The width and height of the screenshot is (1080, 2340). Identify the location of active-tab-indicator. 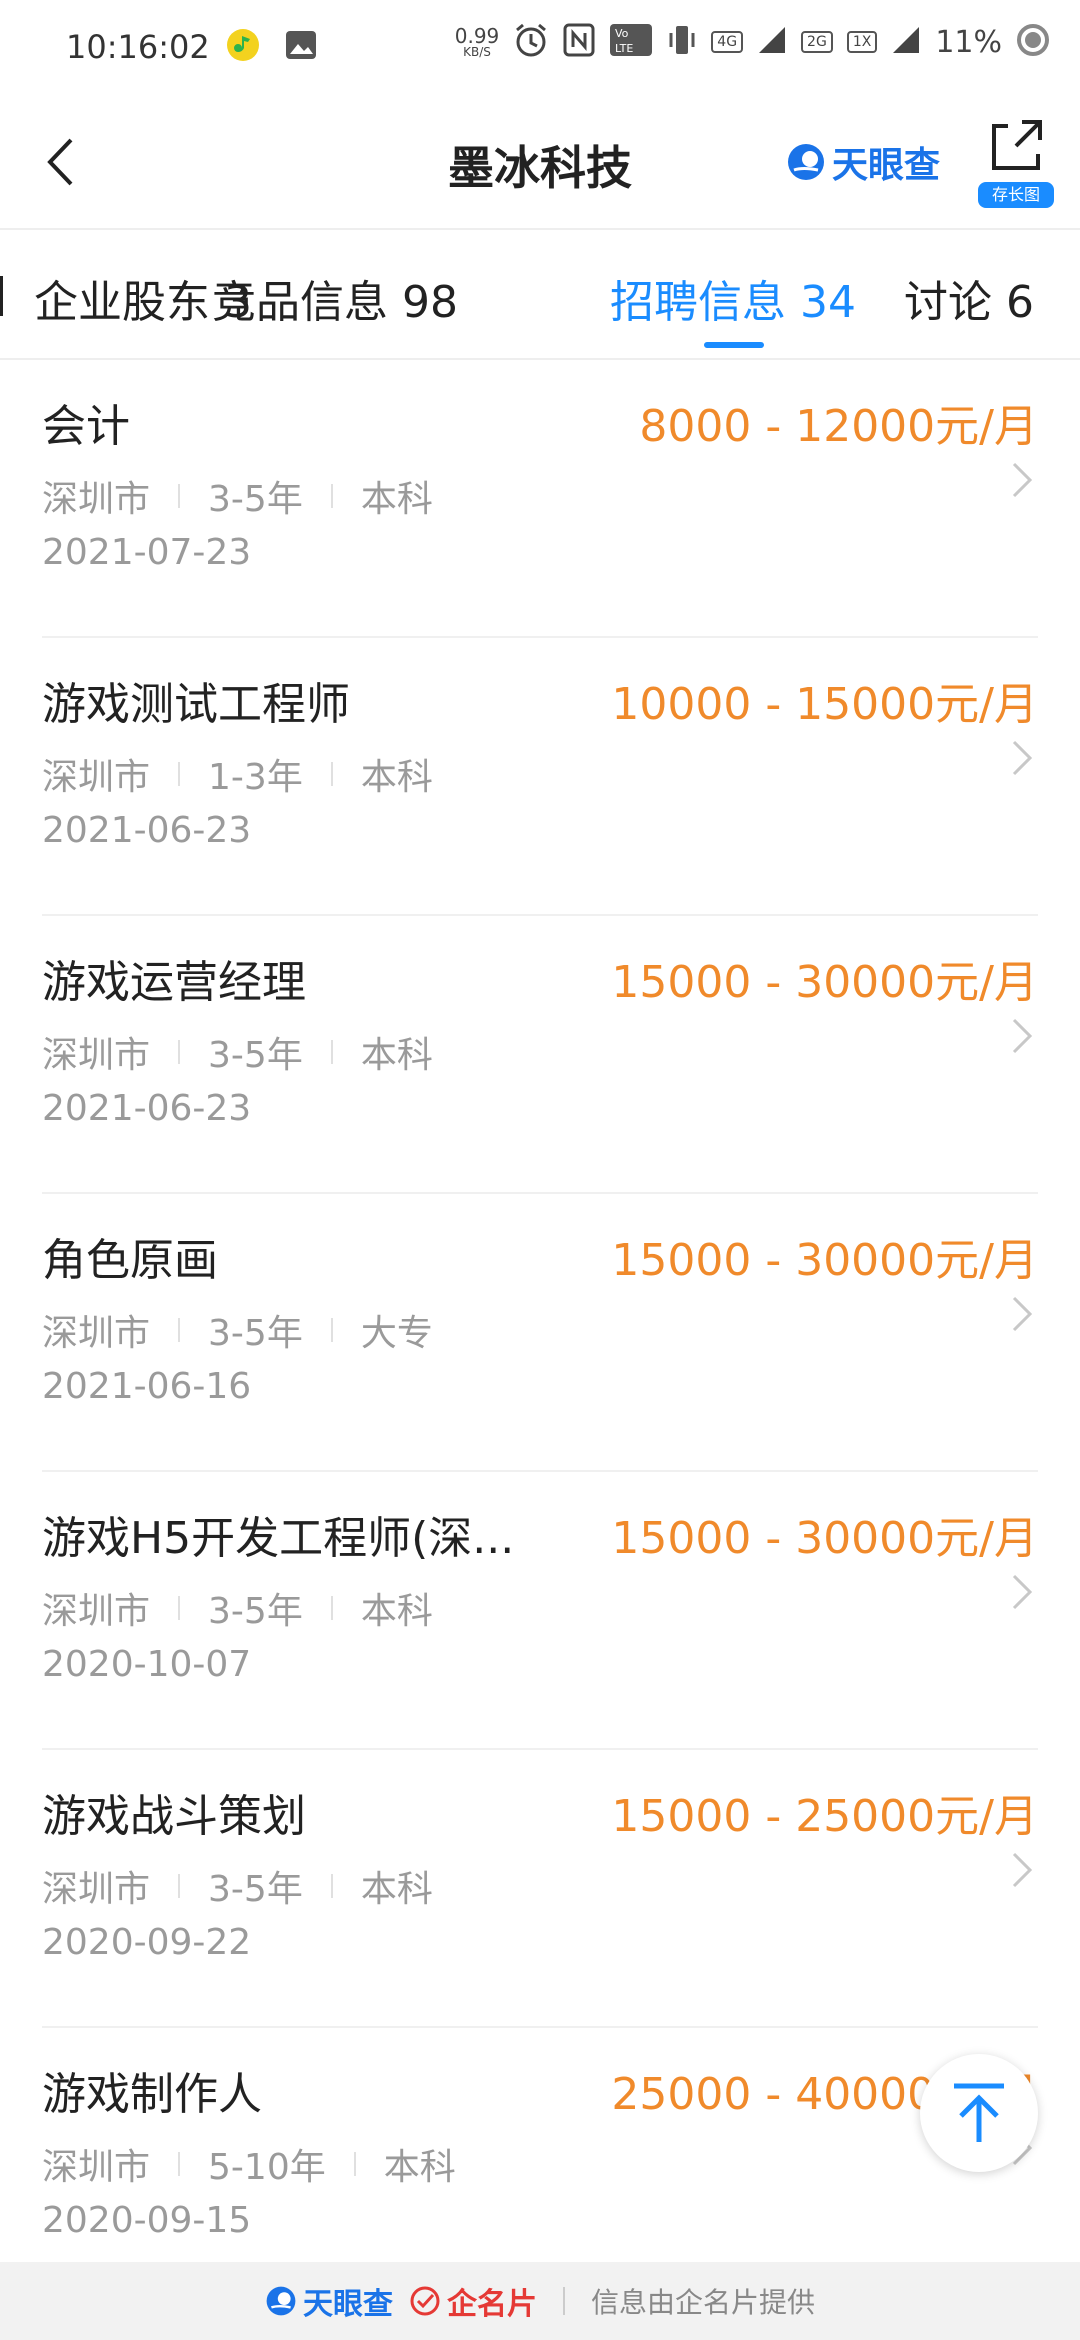
(734, 345).